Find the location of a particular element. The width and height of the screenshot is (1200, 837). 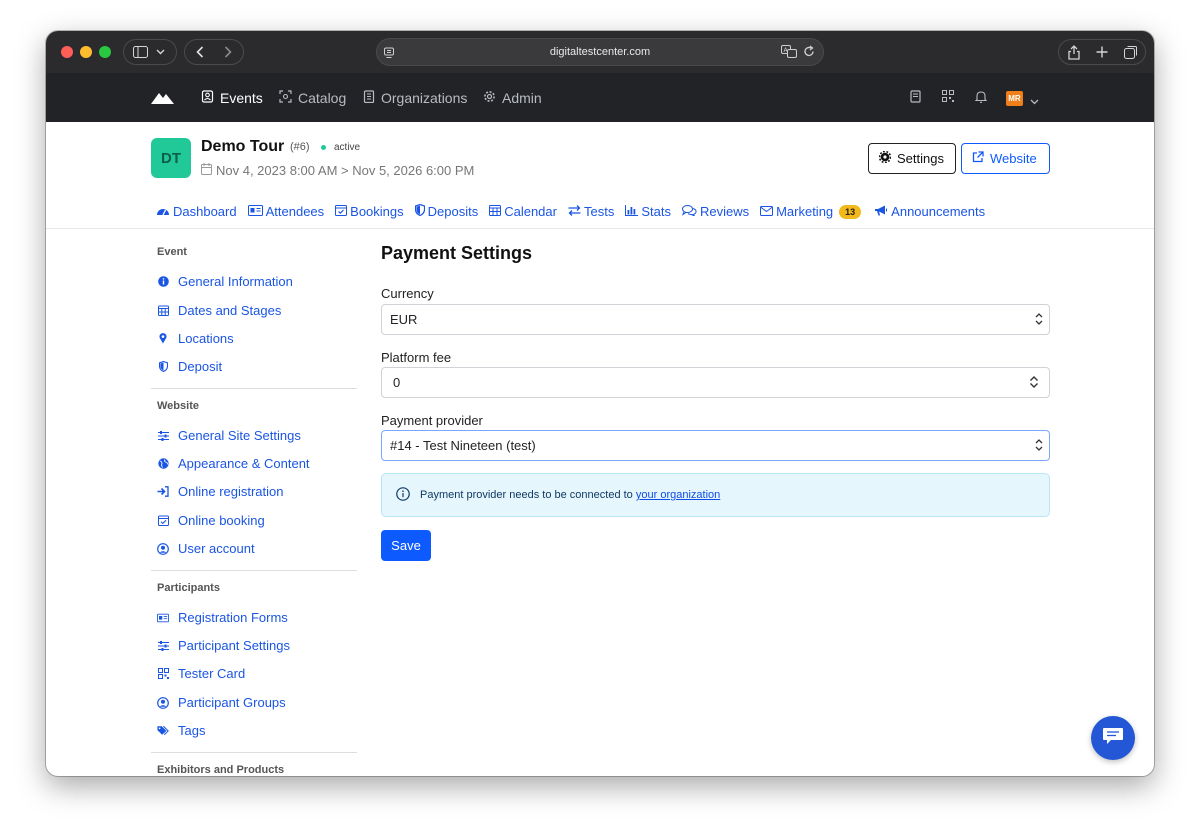

browser-toolbar: digitaltestcenter.com A is located at coordinates (600, 52).